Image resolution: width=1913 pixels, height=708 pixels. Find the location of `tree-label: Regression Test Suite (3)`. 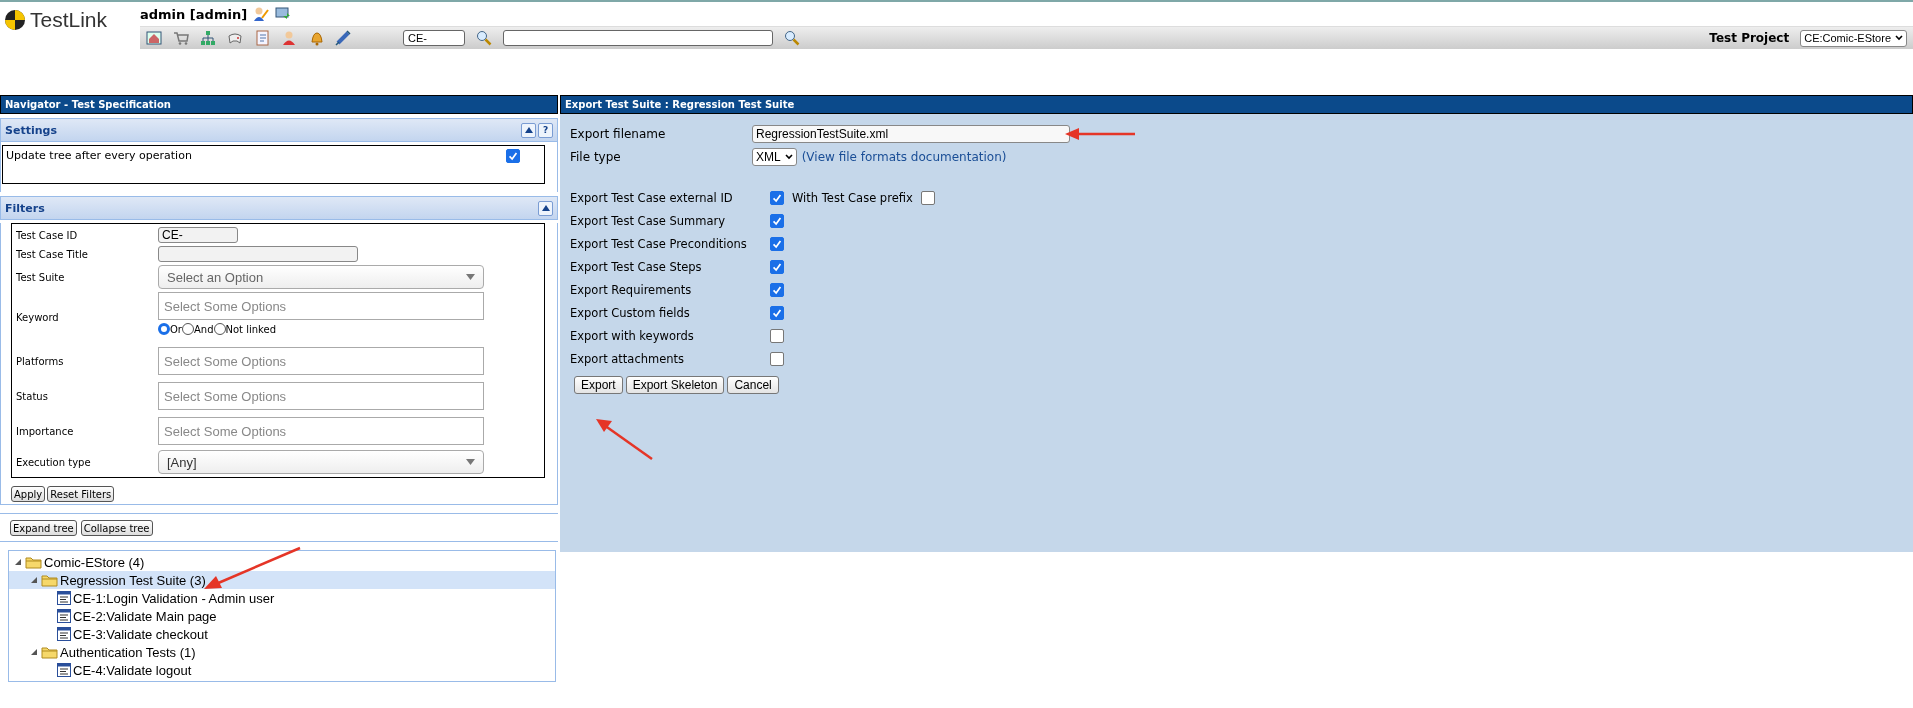

tree-label: Regression Test Suite (3) is located at coordinates (133, 580).